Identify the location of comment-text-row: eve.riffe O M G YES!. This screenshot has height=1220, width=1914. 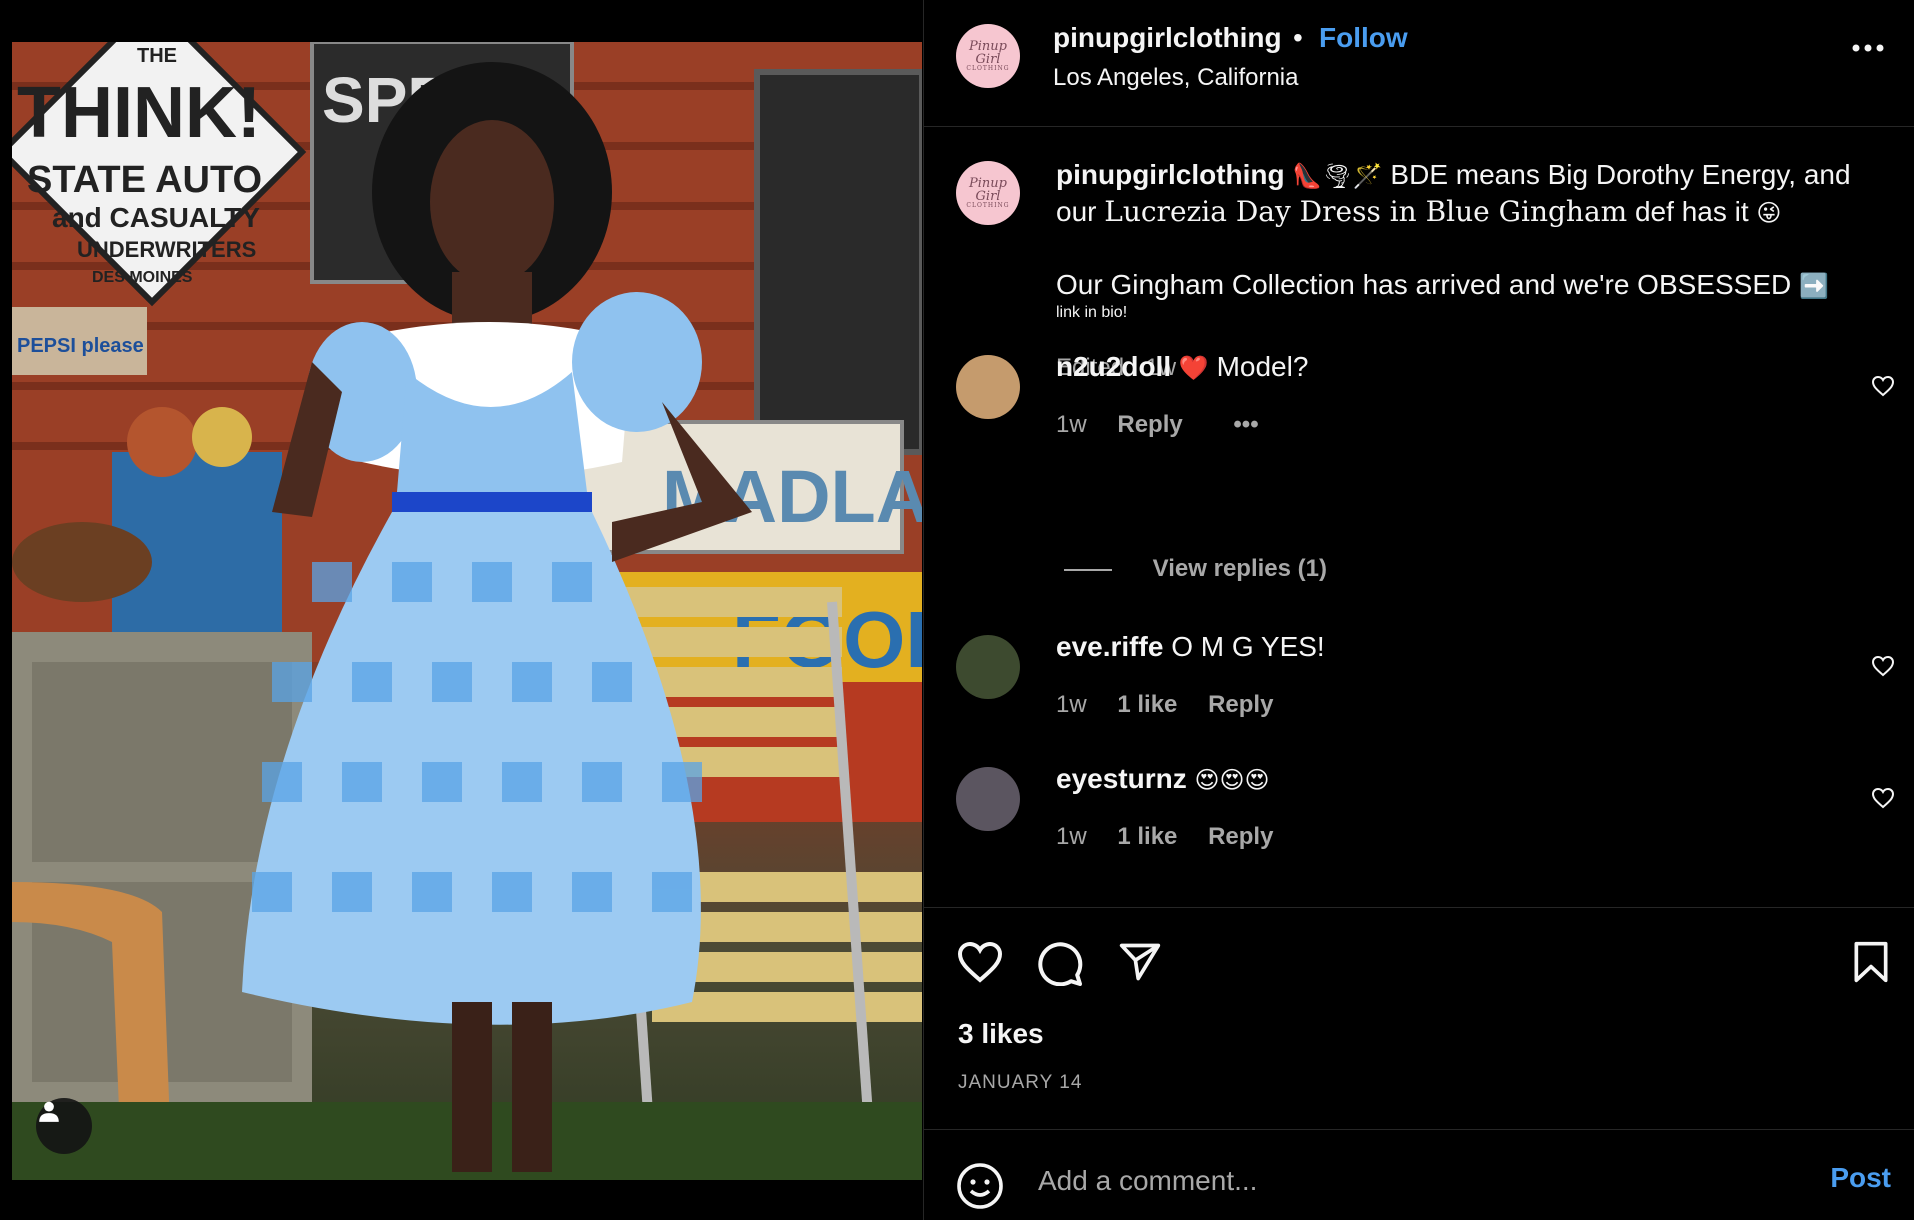
(1190, 647).